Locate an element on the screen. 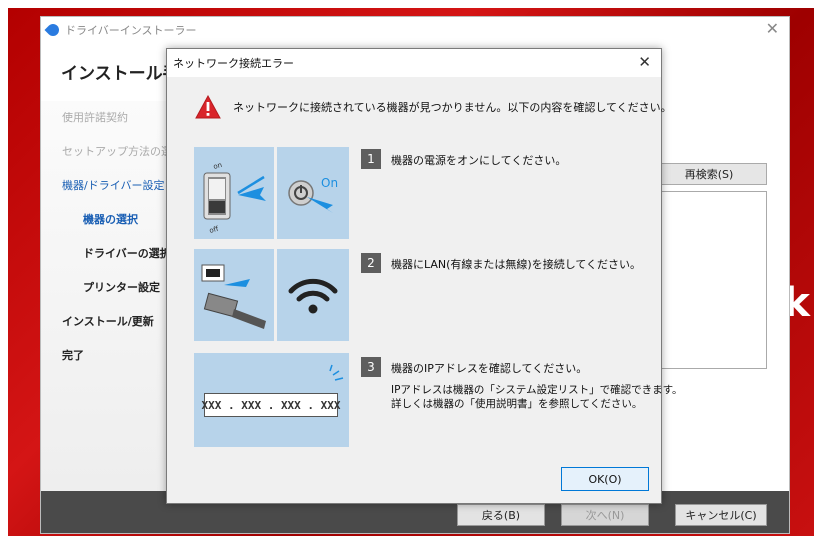 The height and width of the screenshot is (539, 822). on-label: On is located at coordinates (329, 183).